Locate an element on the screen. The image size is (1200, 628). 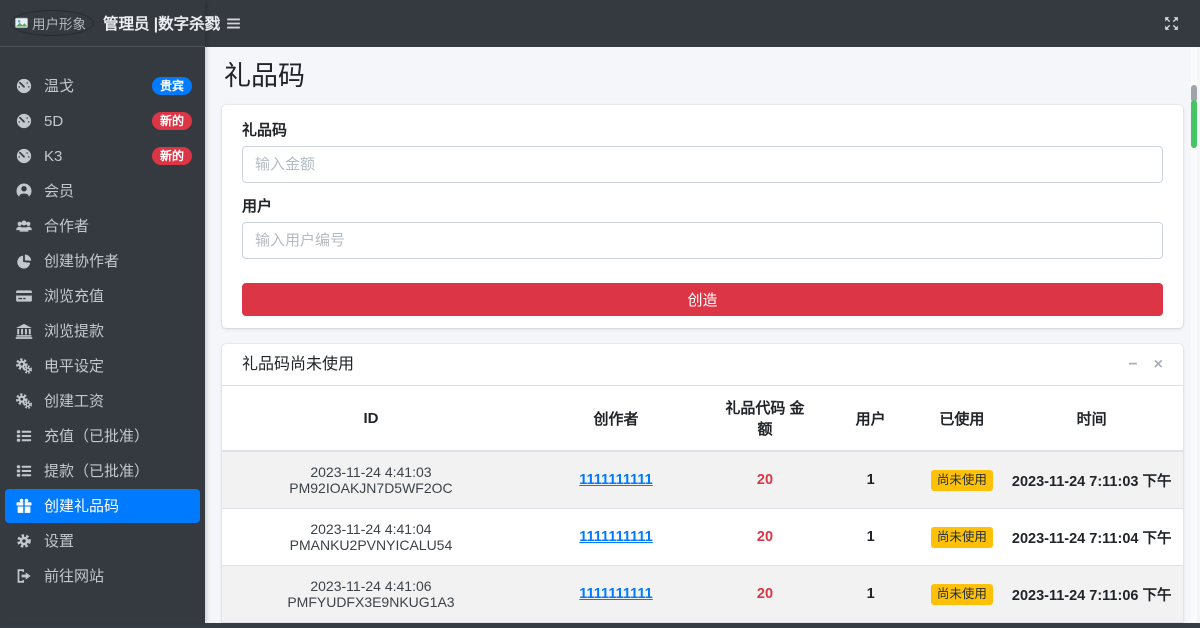
column-header-time: 时间 is located at coordinates (1091, 418).